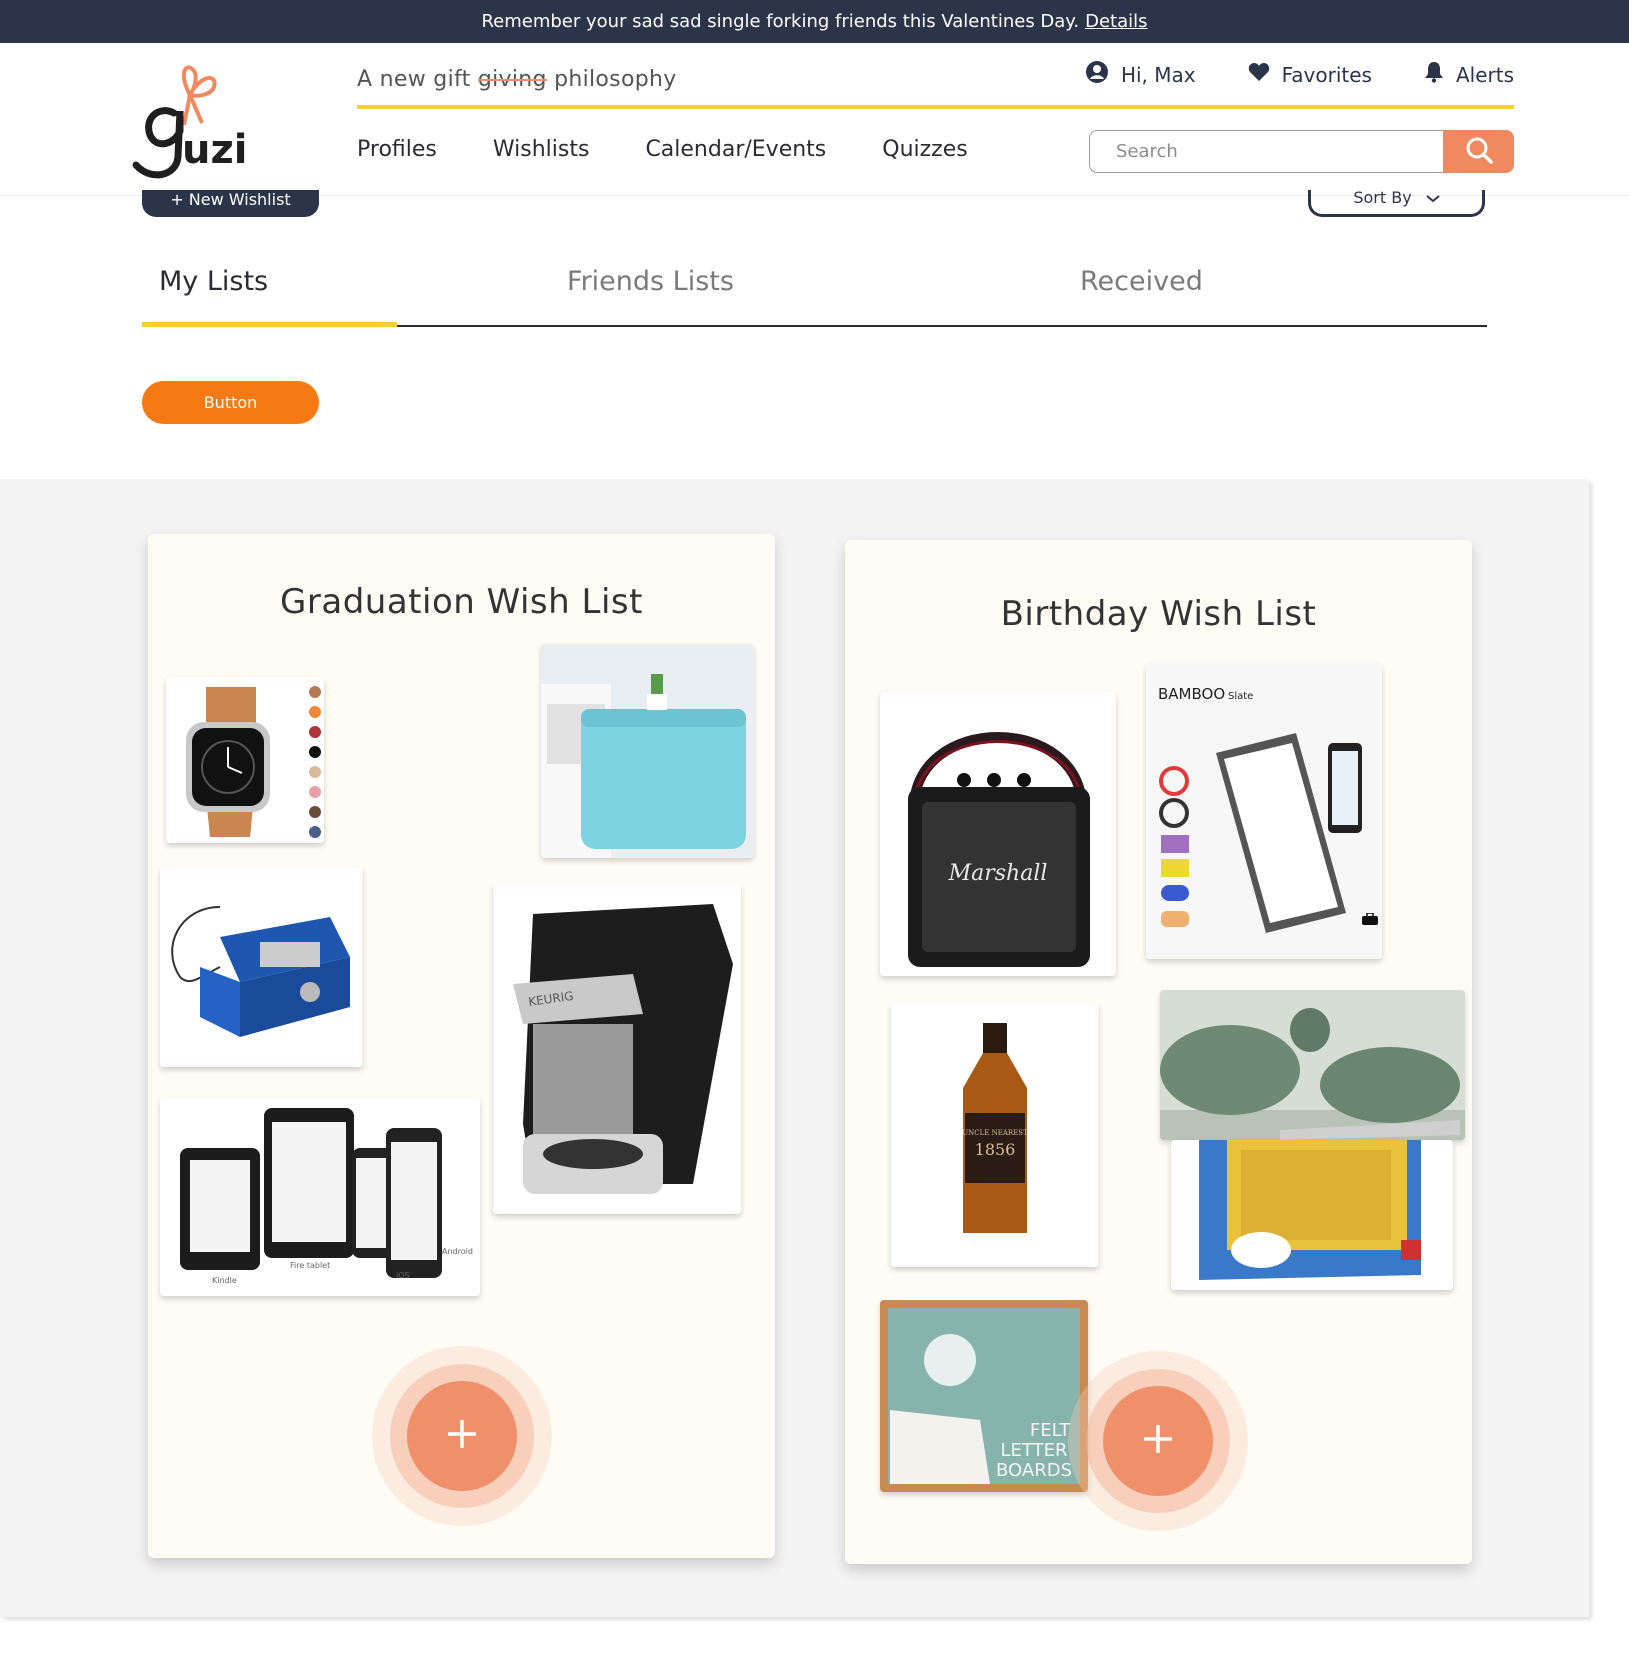 The width and height of the screenshot is (1629, 1653). I want to click on svg-text: BOARDS, so click(1034, 1470).